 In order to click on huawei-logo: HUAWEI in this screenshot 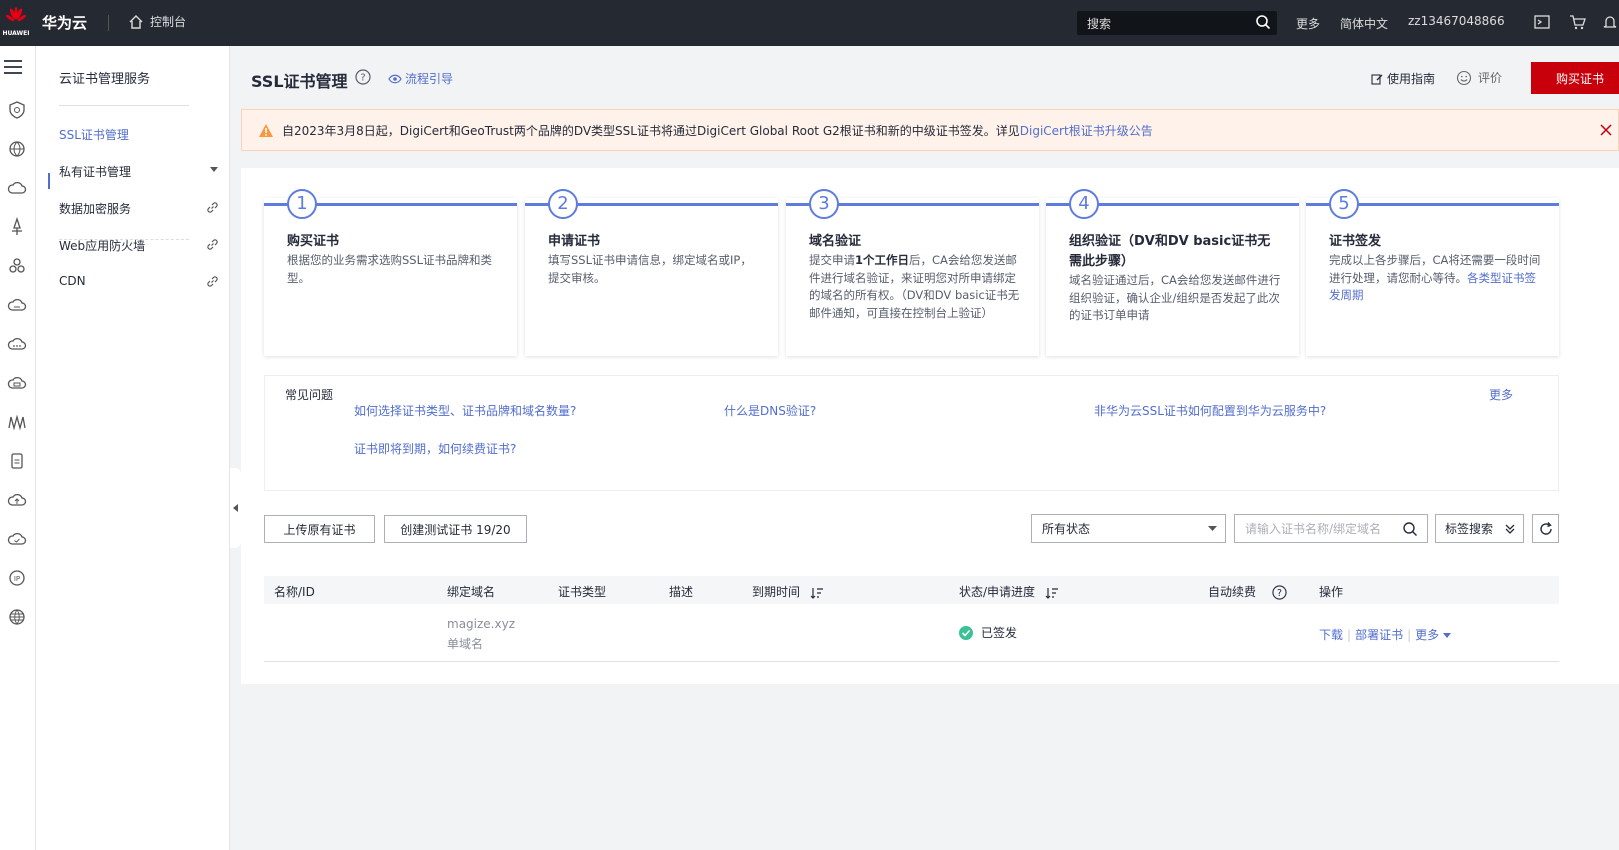, I will do `click(16, 23)`.